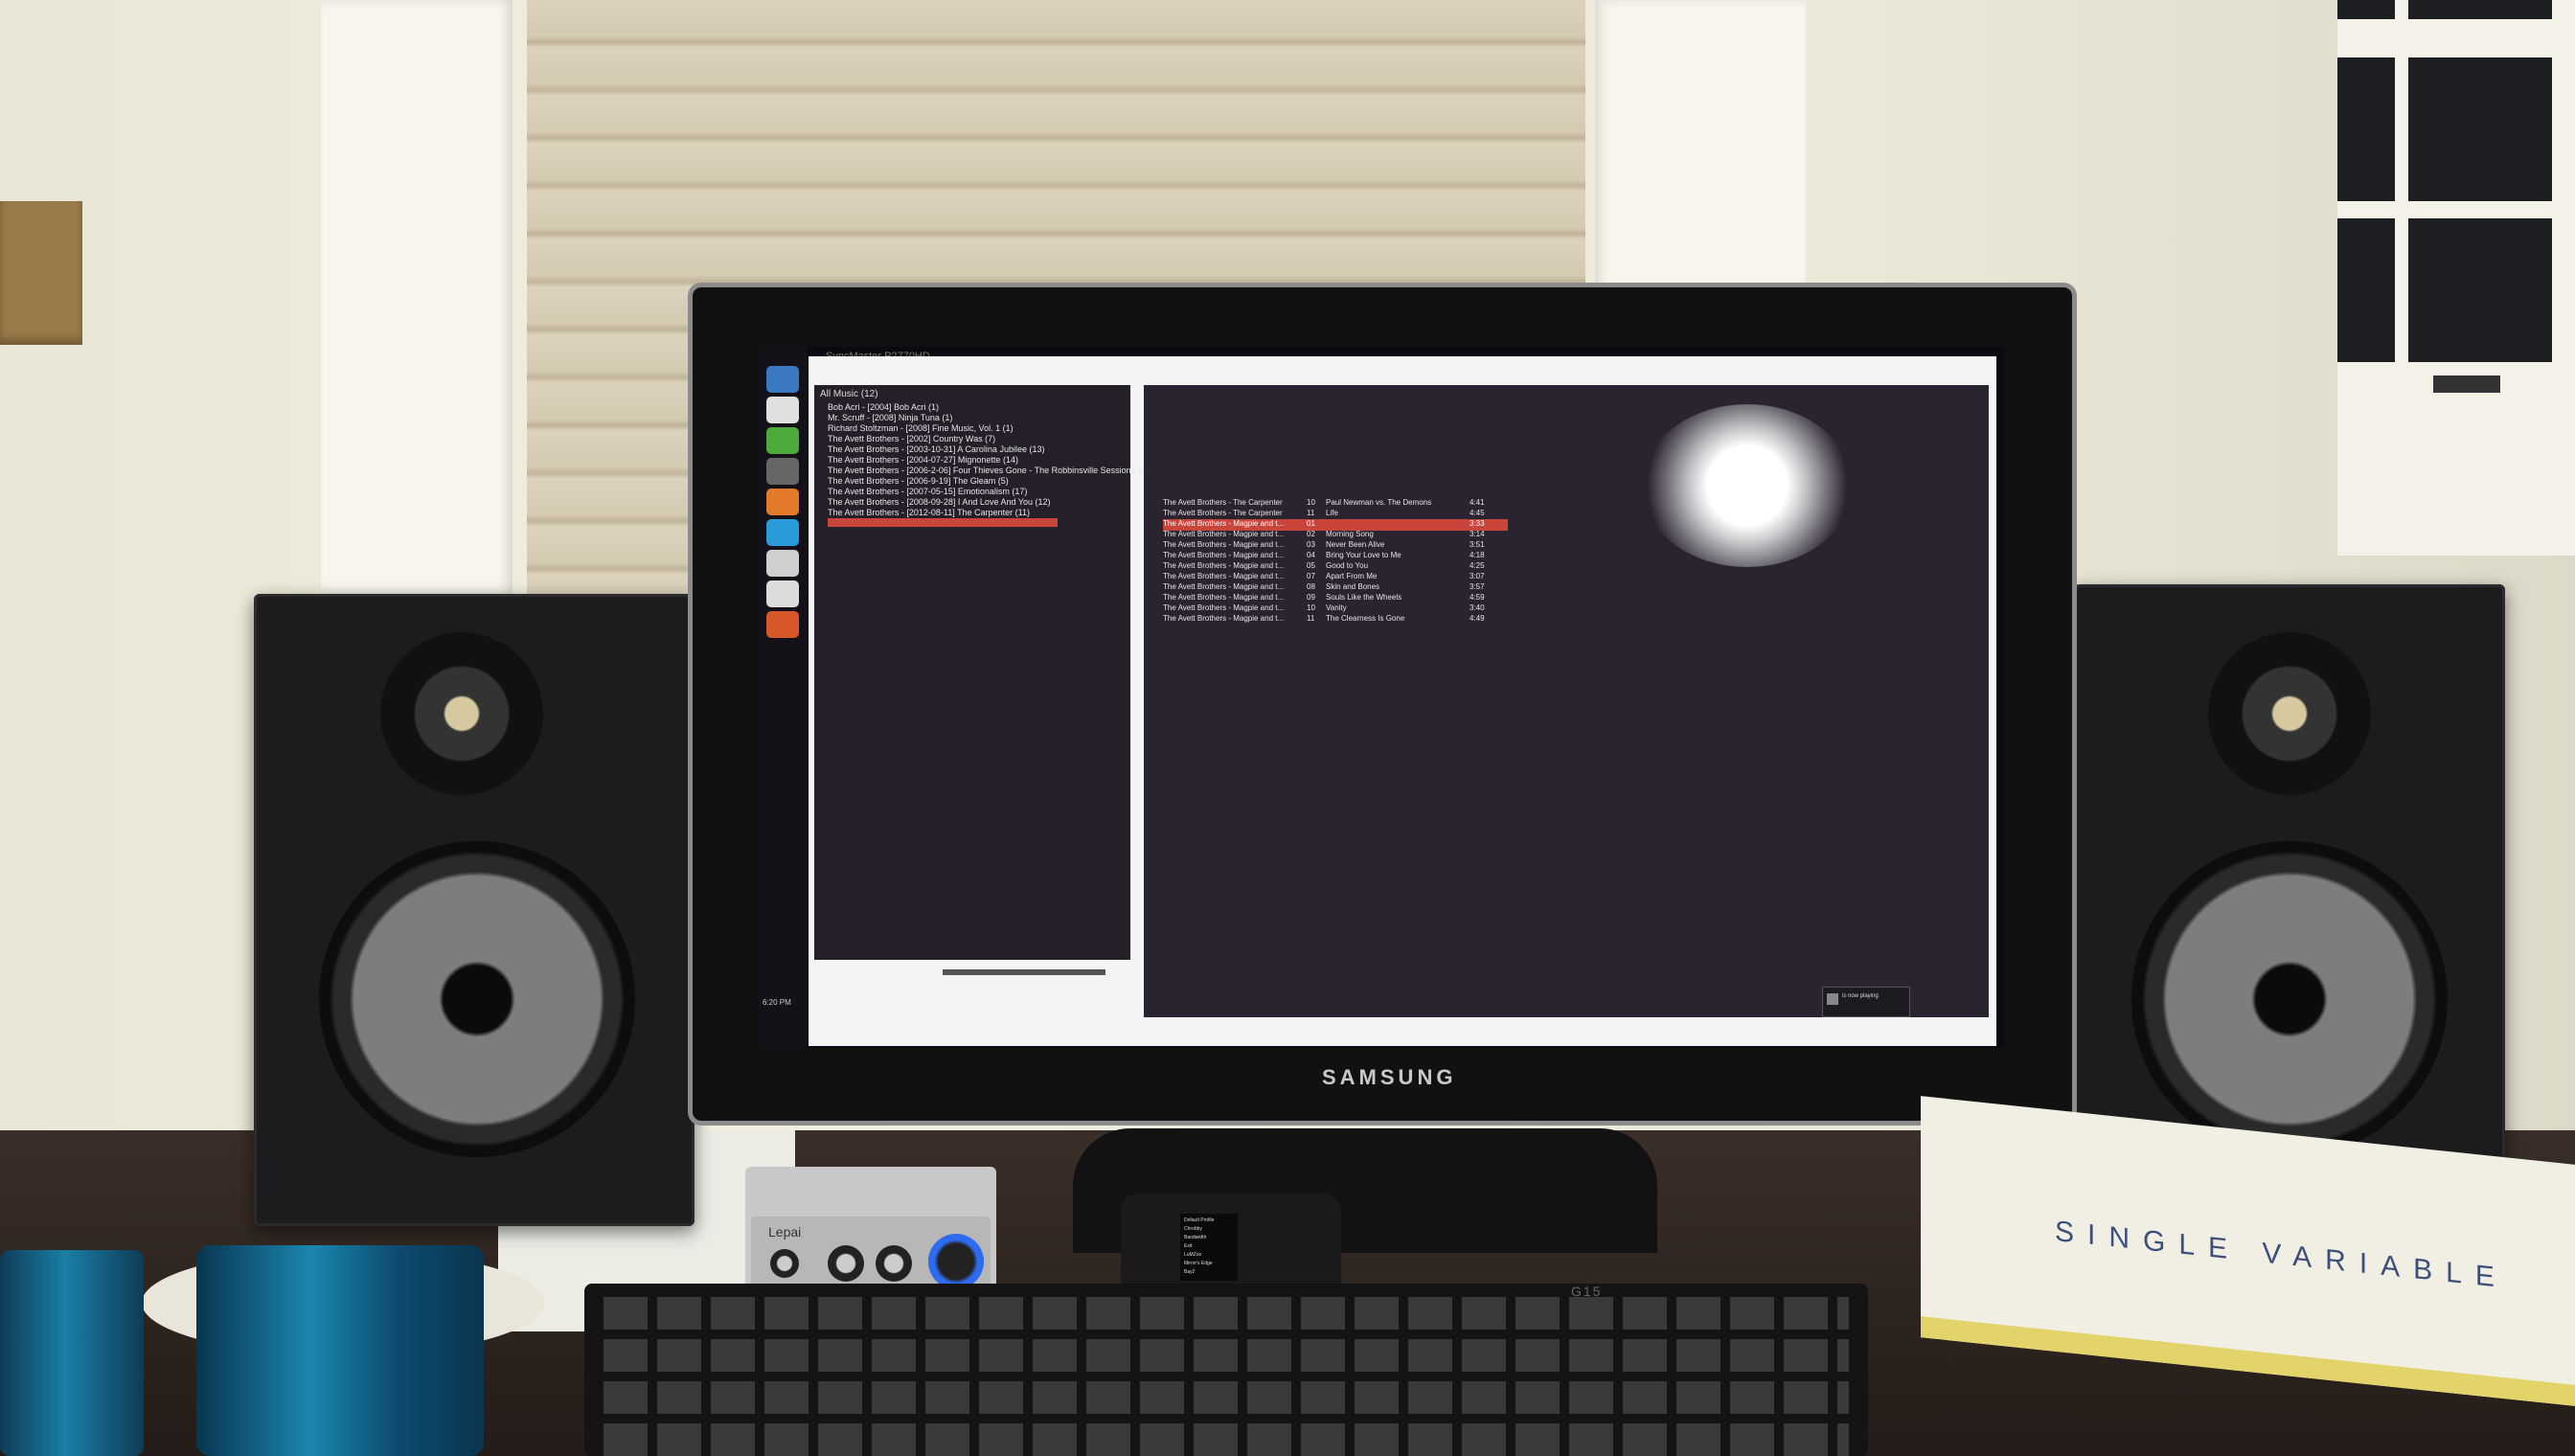 The width and height of the screenshot is (2575, 1456). What do you see at coordinates (1226, 1376) in the screenshot?
I see `keyboard-keys` at bounding box center [1226, 1376].